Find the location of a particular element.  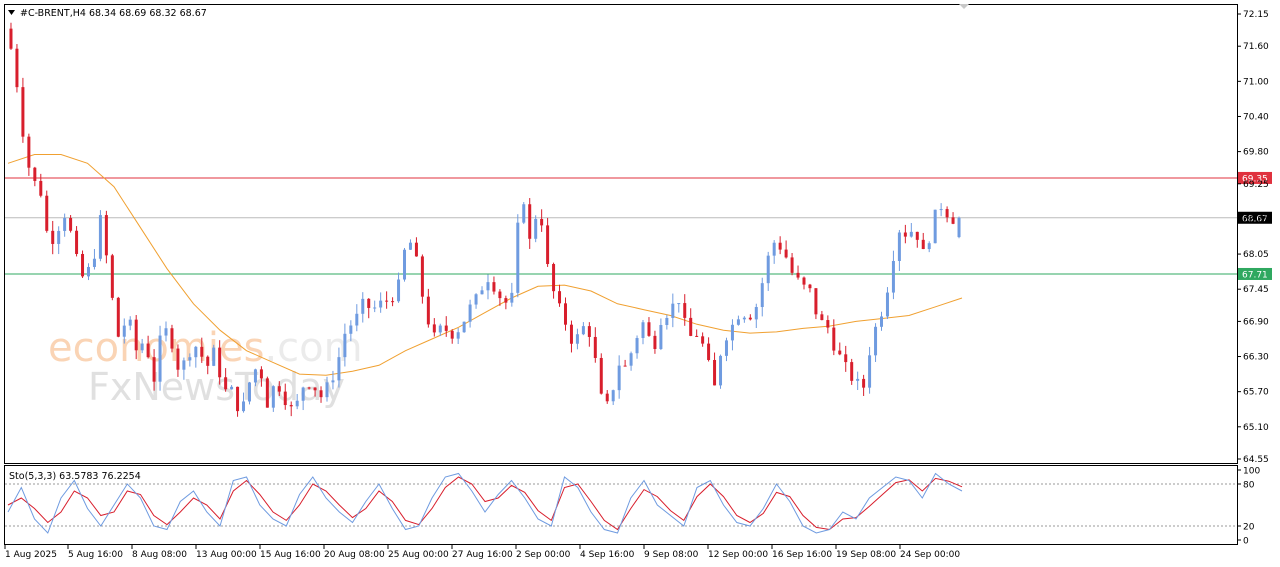

x-tick-label: 9 Sep 08:00 is located at coordinates (671, 555).